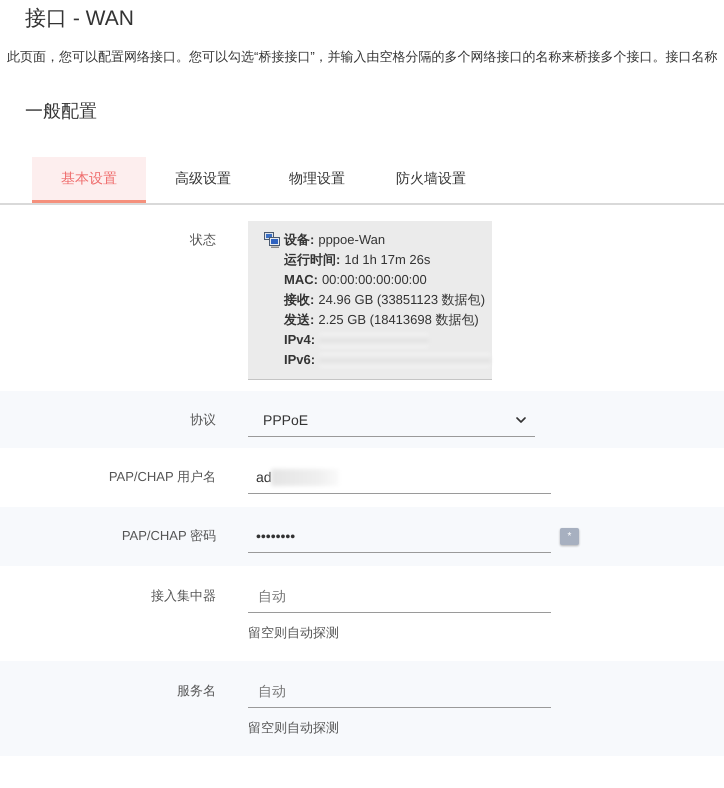  I want to click on page-title: 接口 - WAN, so click(79, 19).